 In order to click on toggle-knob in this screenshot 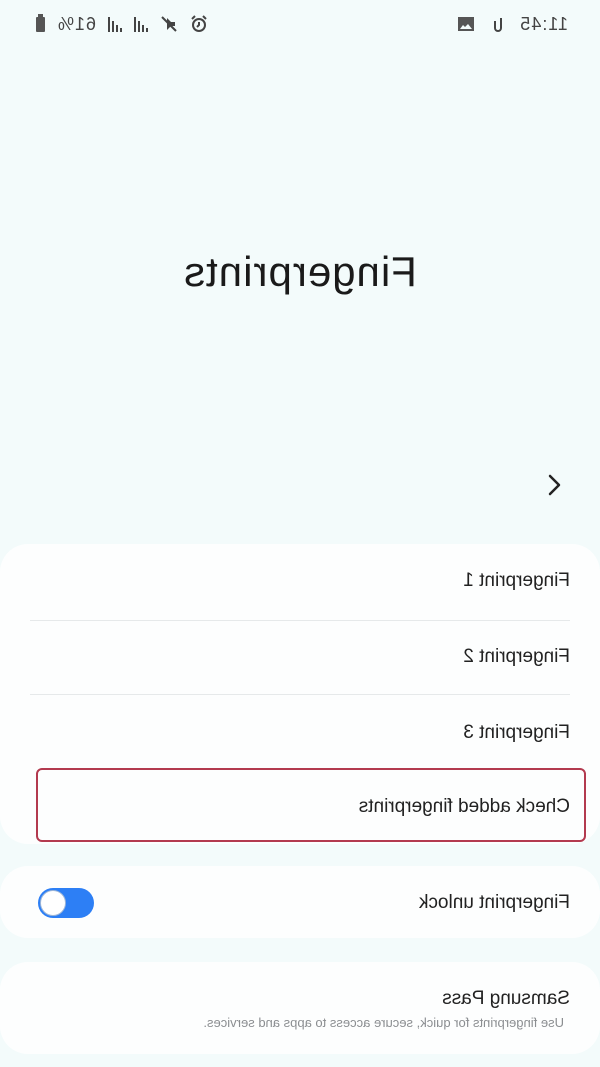, I will do `click(53, 903)`.